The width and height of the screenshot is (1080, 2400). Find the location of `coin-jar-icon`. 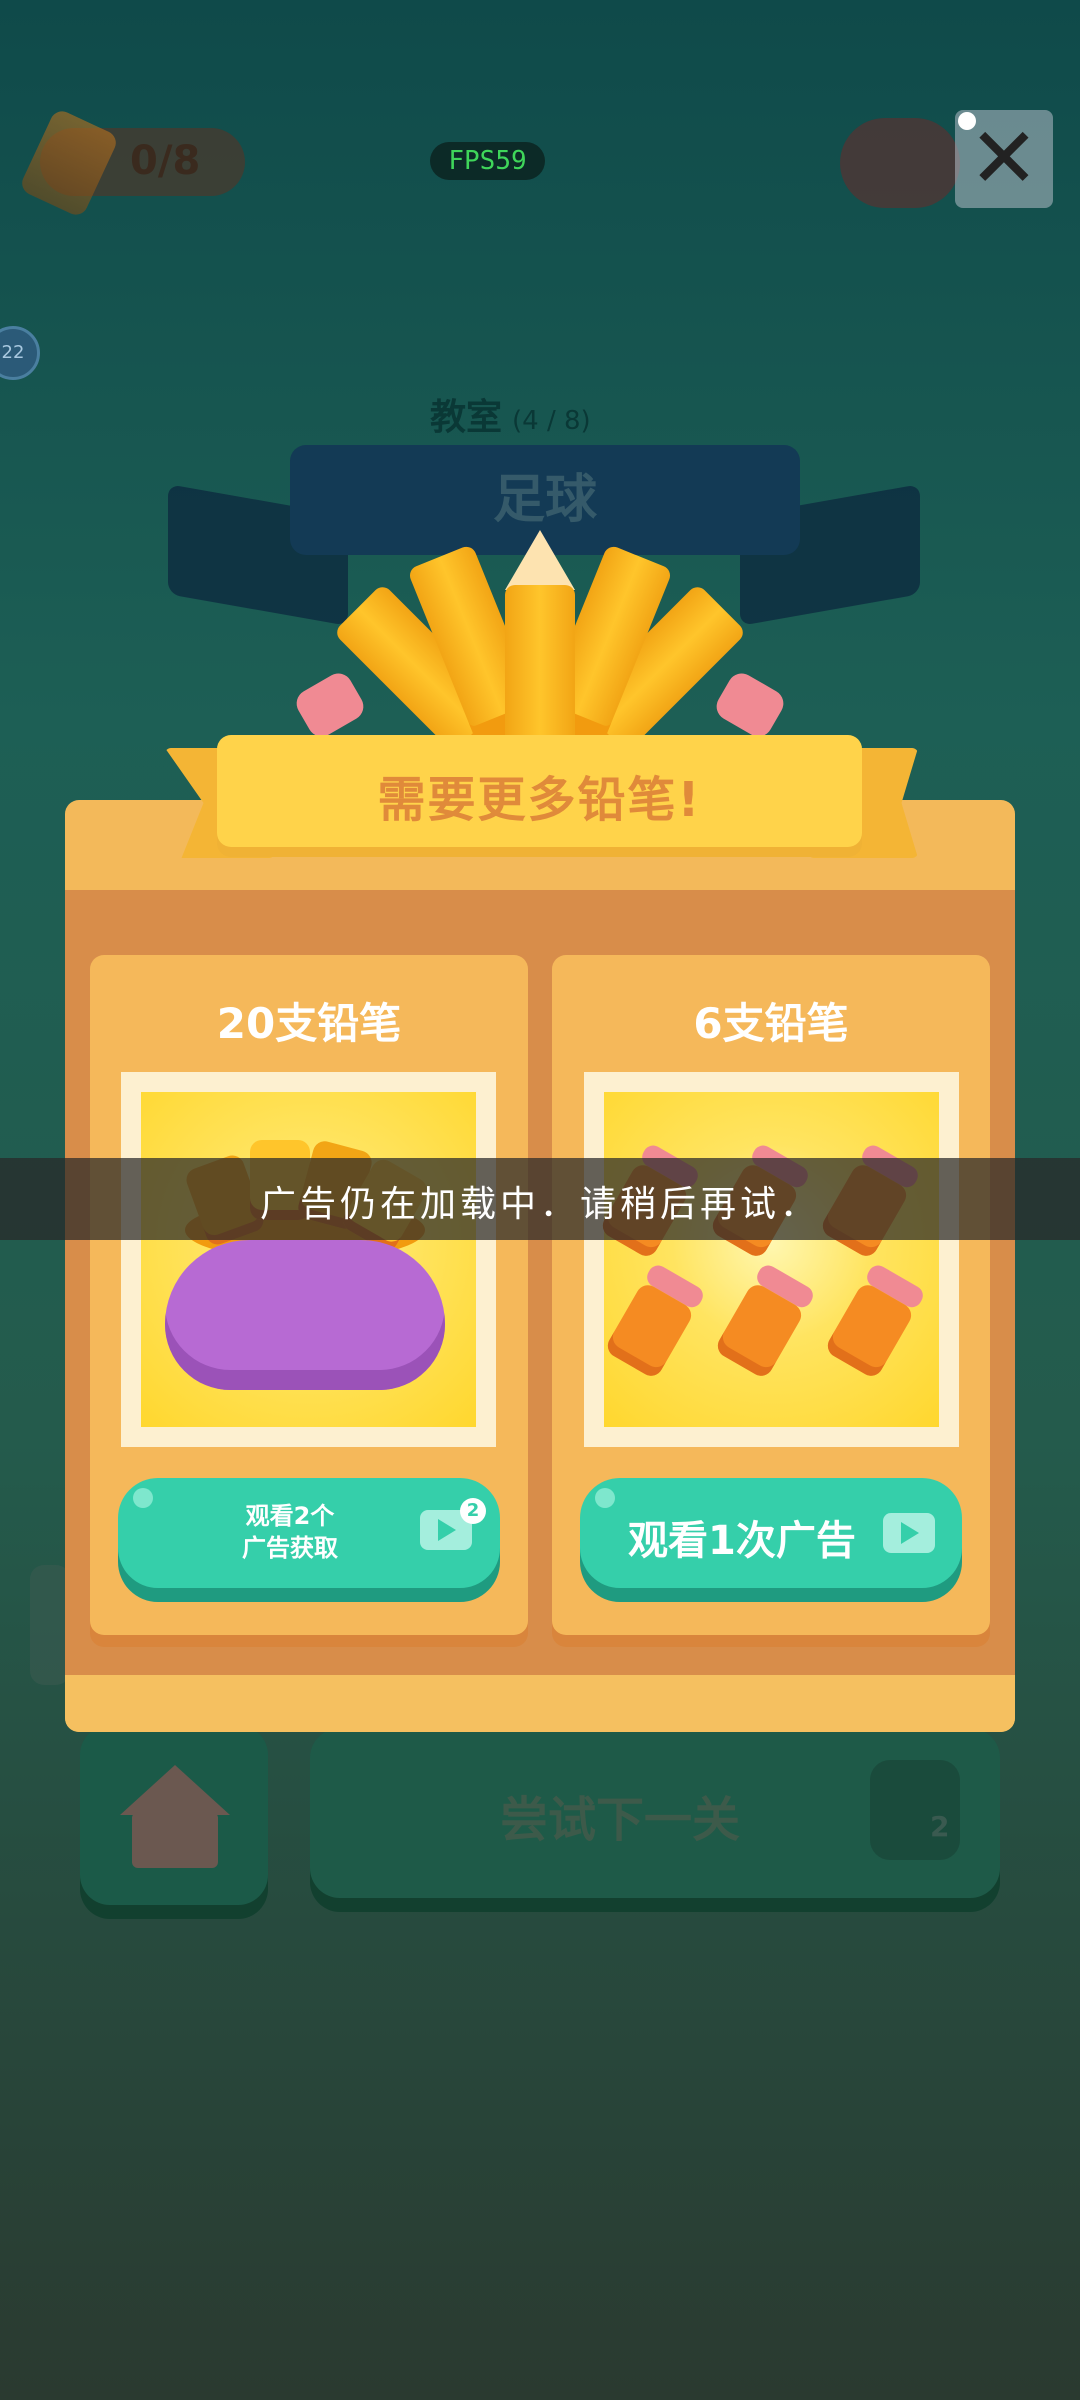

coin-jar-icon is located at coordinates (900, 163).